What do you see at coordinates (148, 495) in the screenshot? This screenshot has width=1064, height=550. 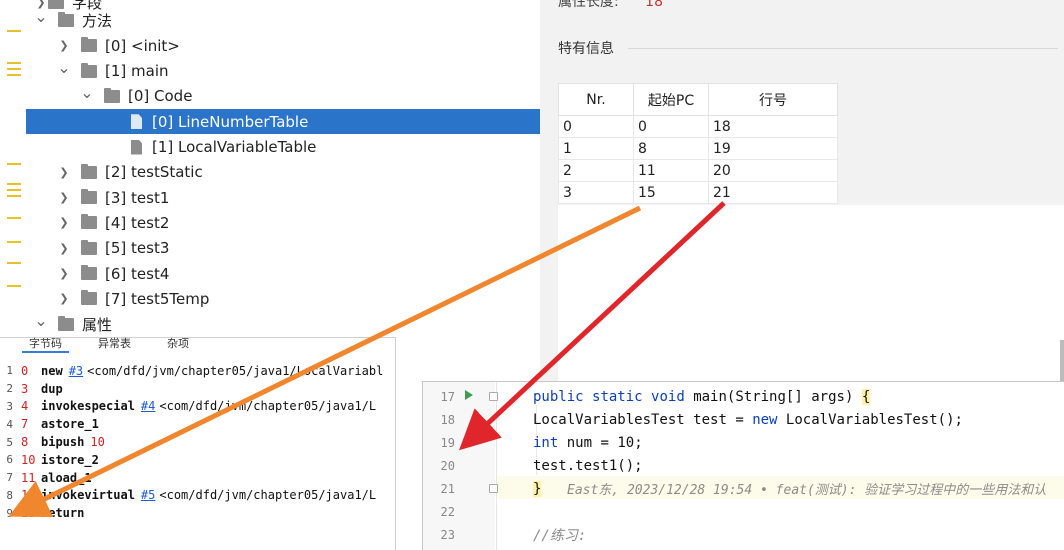 I see `constant-pool-ref: #5` at bounding box center [148, 495].